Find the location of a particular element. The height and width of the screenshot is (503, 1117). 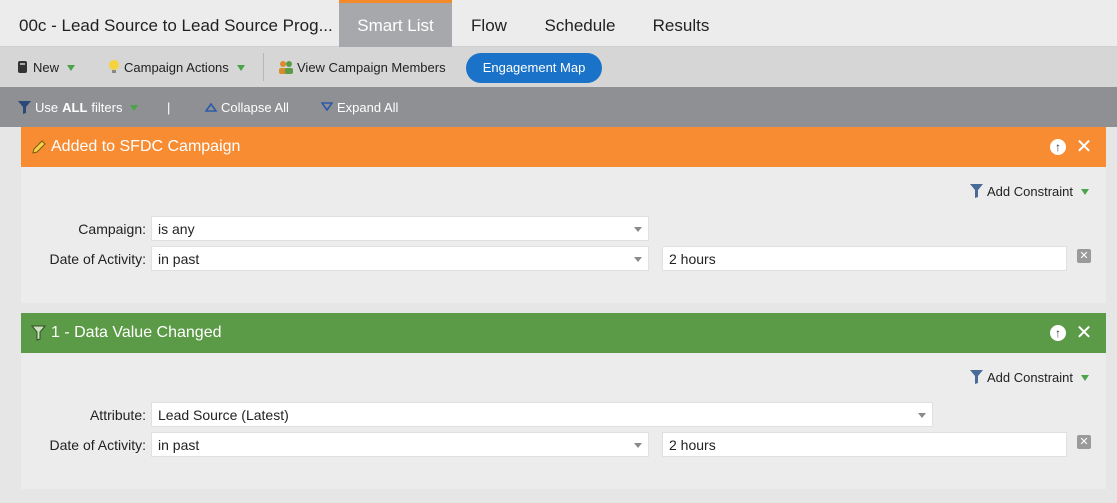

filter-card-header: 1 - Data Value Changed ↑ ✕ is located at coordinates (563, 333).